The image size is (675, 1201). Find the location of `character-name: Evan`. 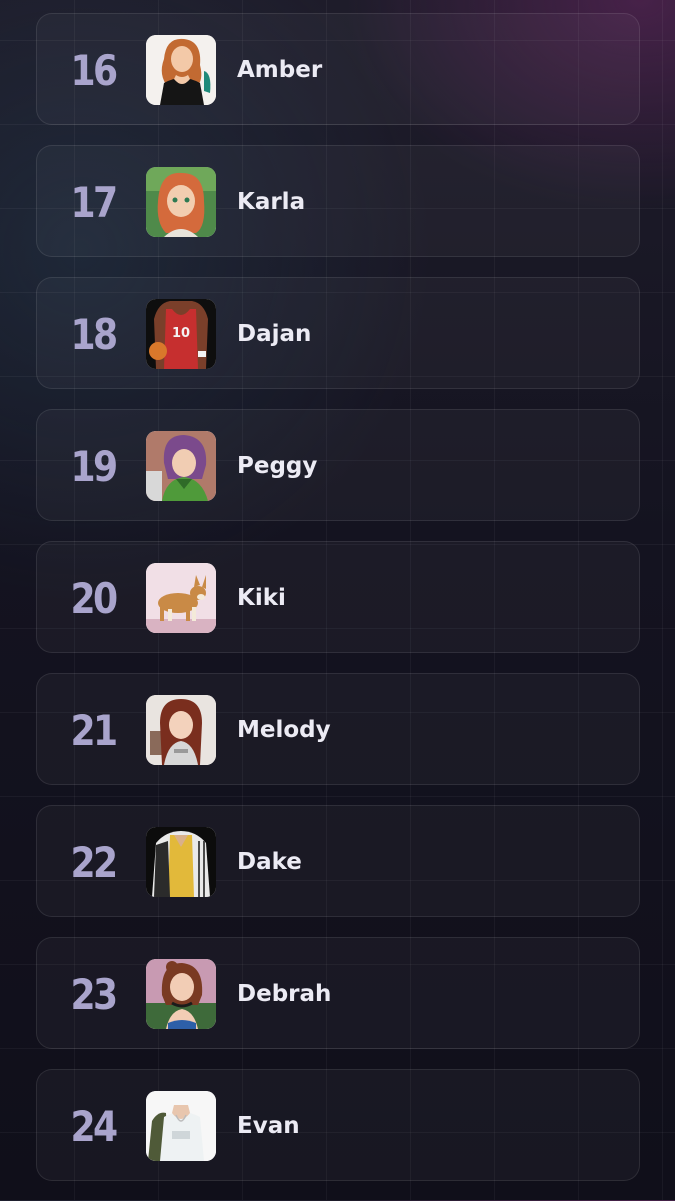

character-name: Evan is located at coordinates (268, 1126).